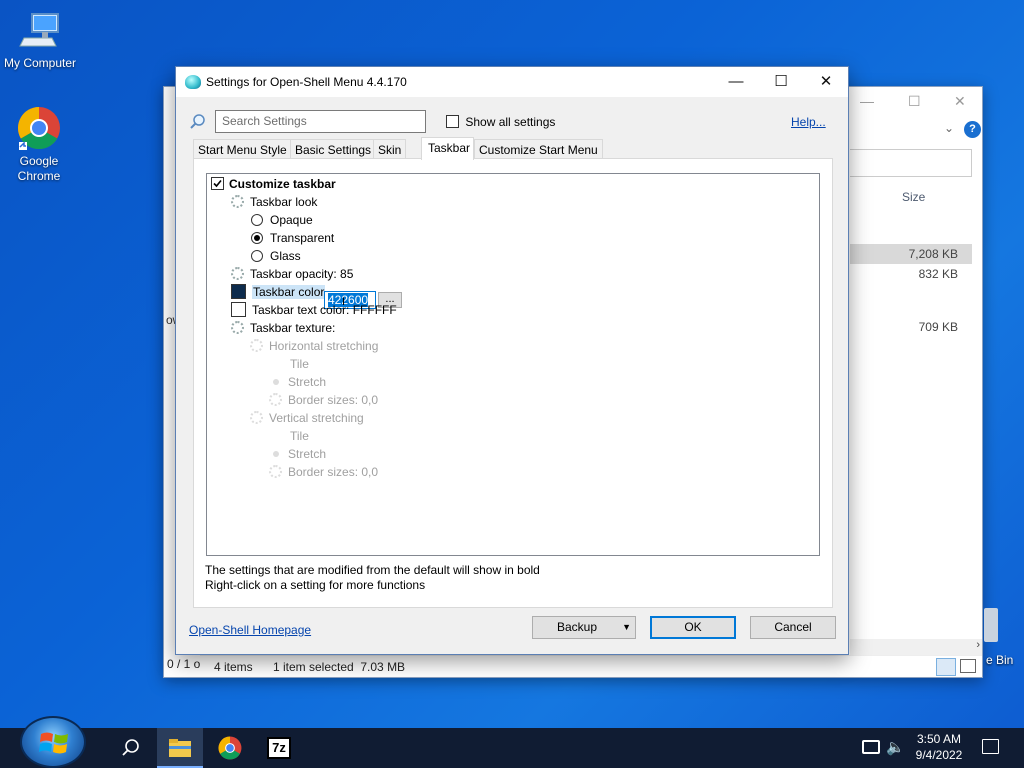 Image resolution: width=1024 pixels, height=768 pixels. What do you see at coordinates (314, 310) in the screenshot?
I see `tree-item-taskbar-text-color: Taskbar text color: FFFFFF` at bounding box center [314, 310].